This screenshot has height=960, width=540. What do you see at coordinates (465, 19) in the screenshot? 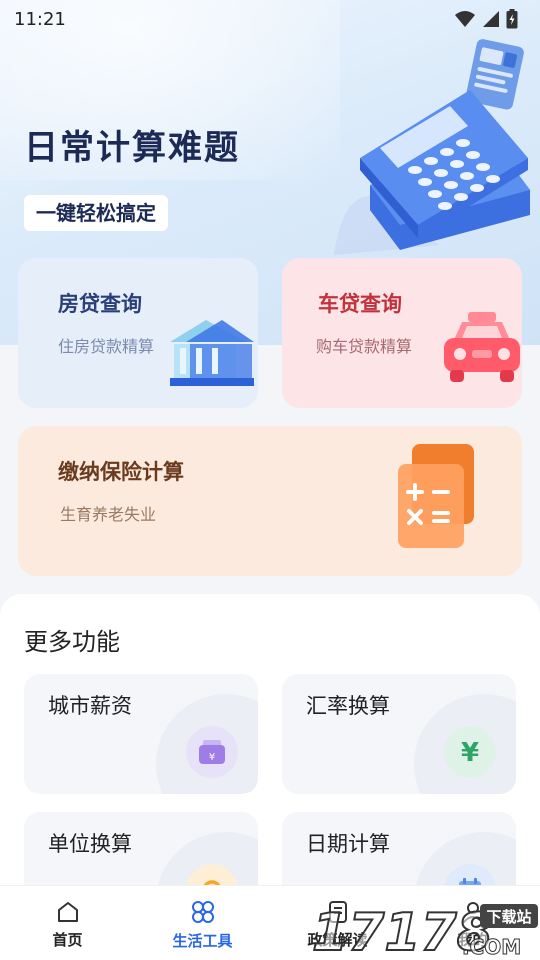
I see `wifi-icon` at bounding box center [465, 19].